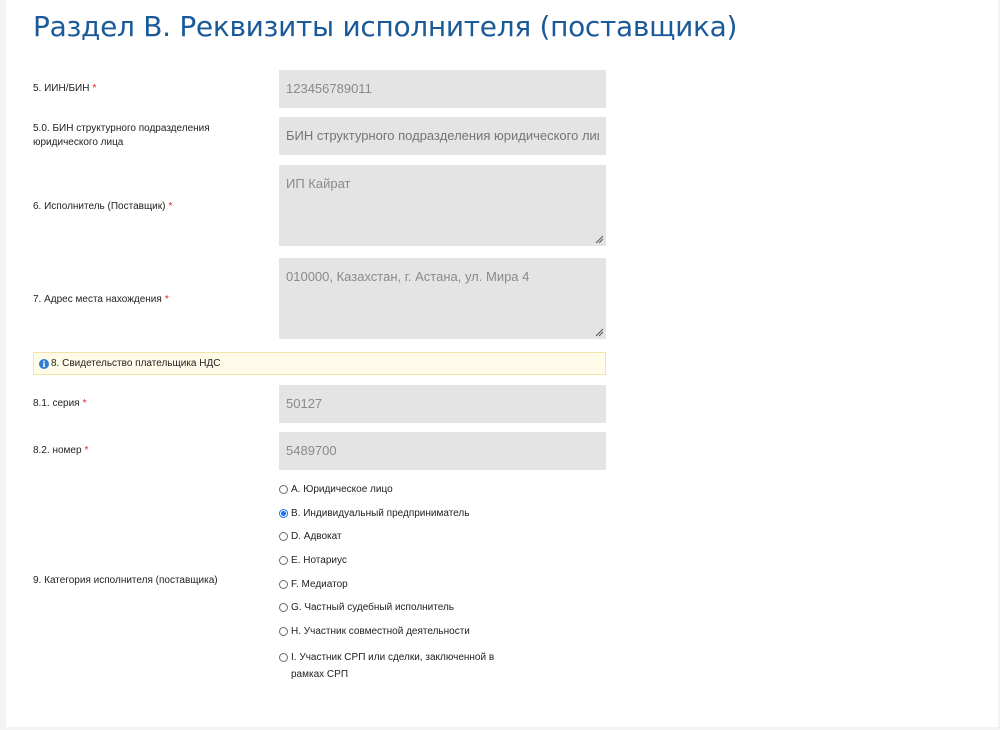 This screenshot has height=730, width=1000. Describe the element at coordinates (342, 489) in the screenshot. I see `category-option-label: A. Юридическое лицо` at that location.